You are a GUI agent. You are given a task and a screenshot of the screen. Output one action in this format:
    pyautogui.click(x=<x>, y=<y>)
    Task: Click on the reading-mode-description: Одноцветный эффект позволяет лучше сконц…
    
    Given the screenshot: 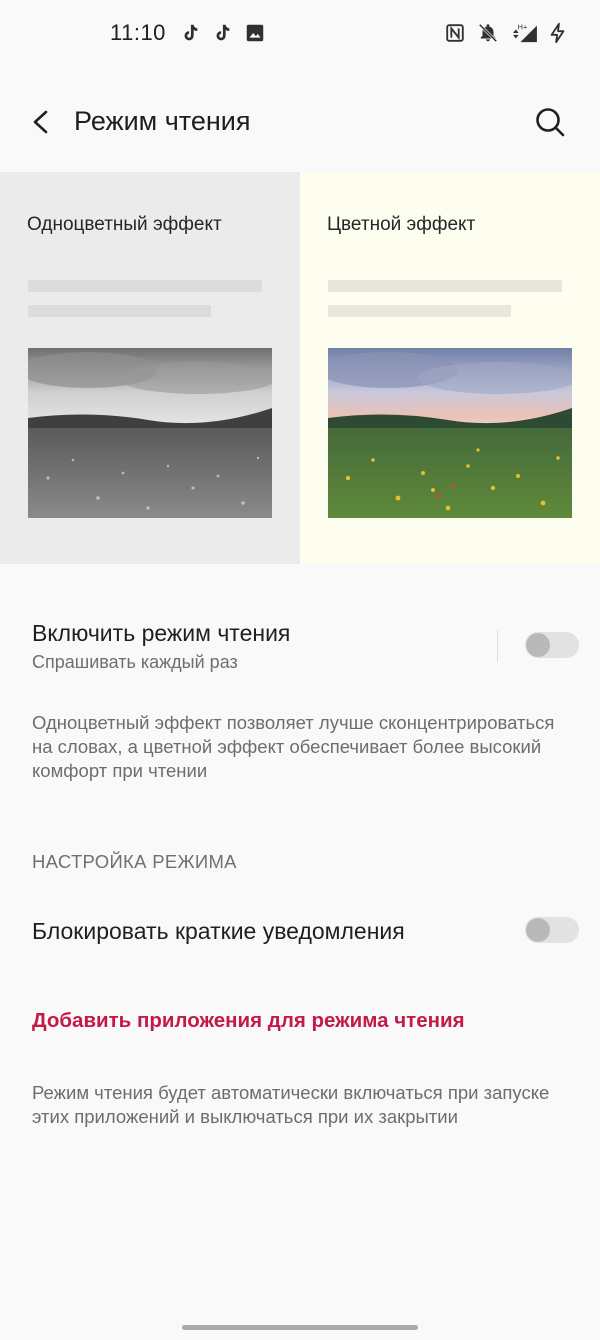 What is the action you would take?
    pyautogui.click(x=293, y=746)
    